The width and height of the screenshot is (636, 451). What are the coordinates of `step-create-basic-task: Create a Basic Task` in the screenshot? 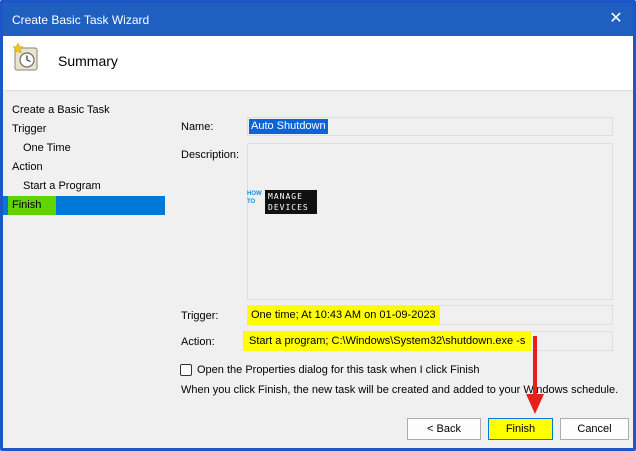 It's located at (88, 110).